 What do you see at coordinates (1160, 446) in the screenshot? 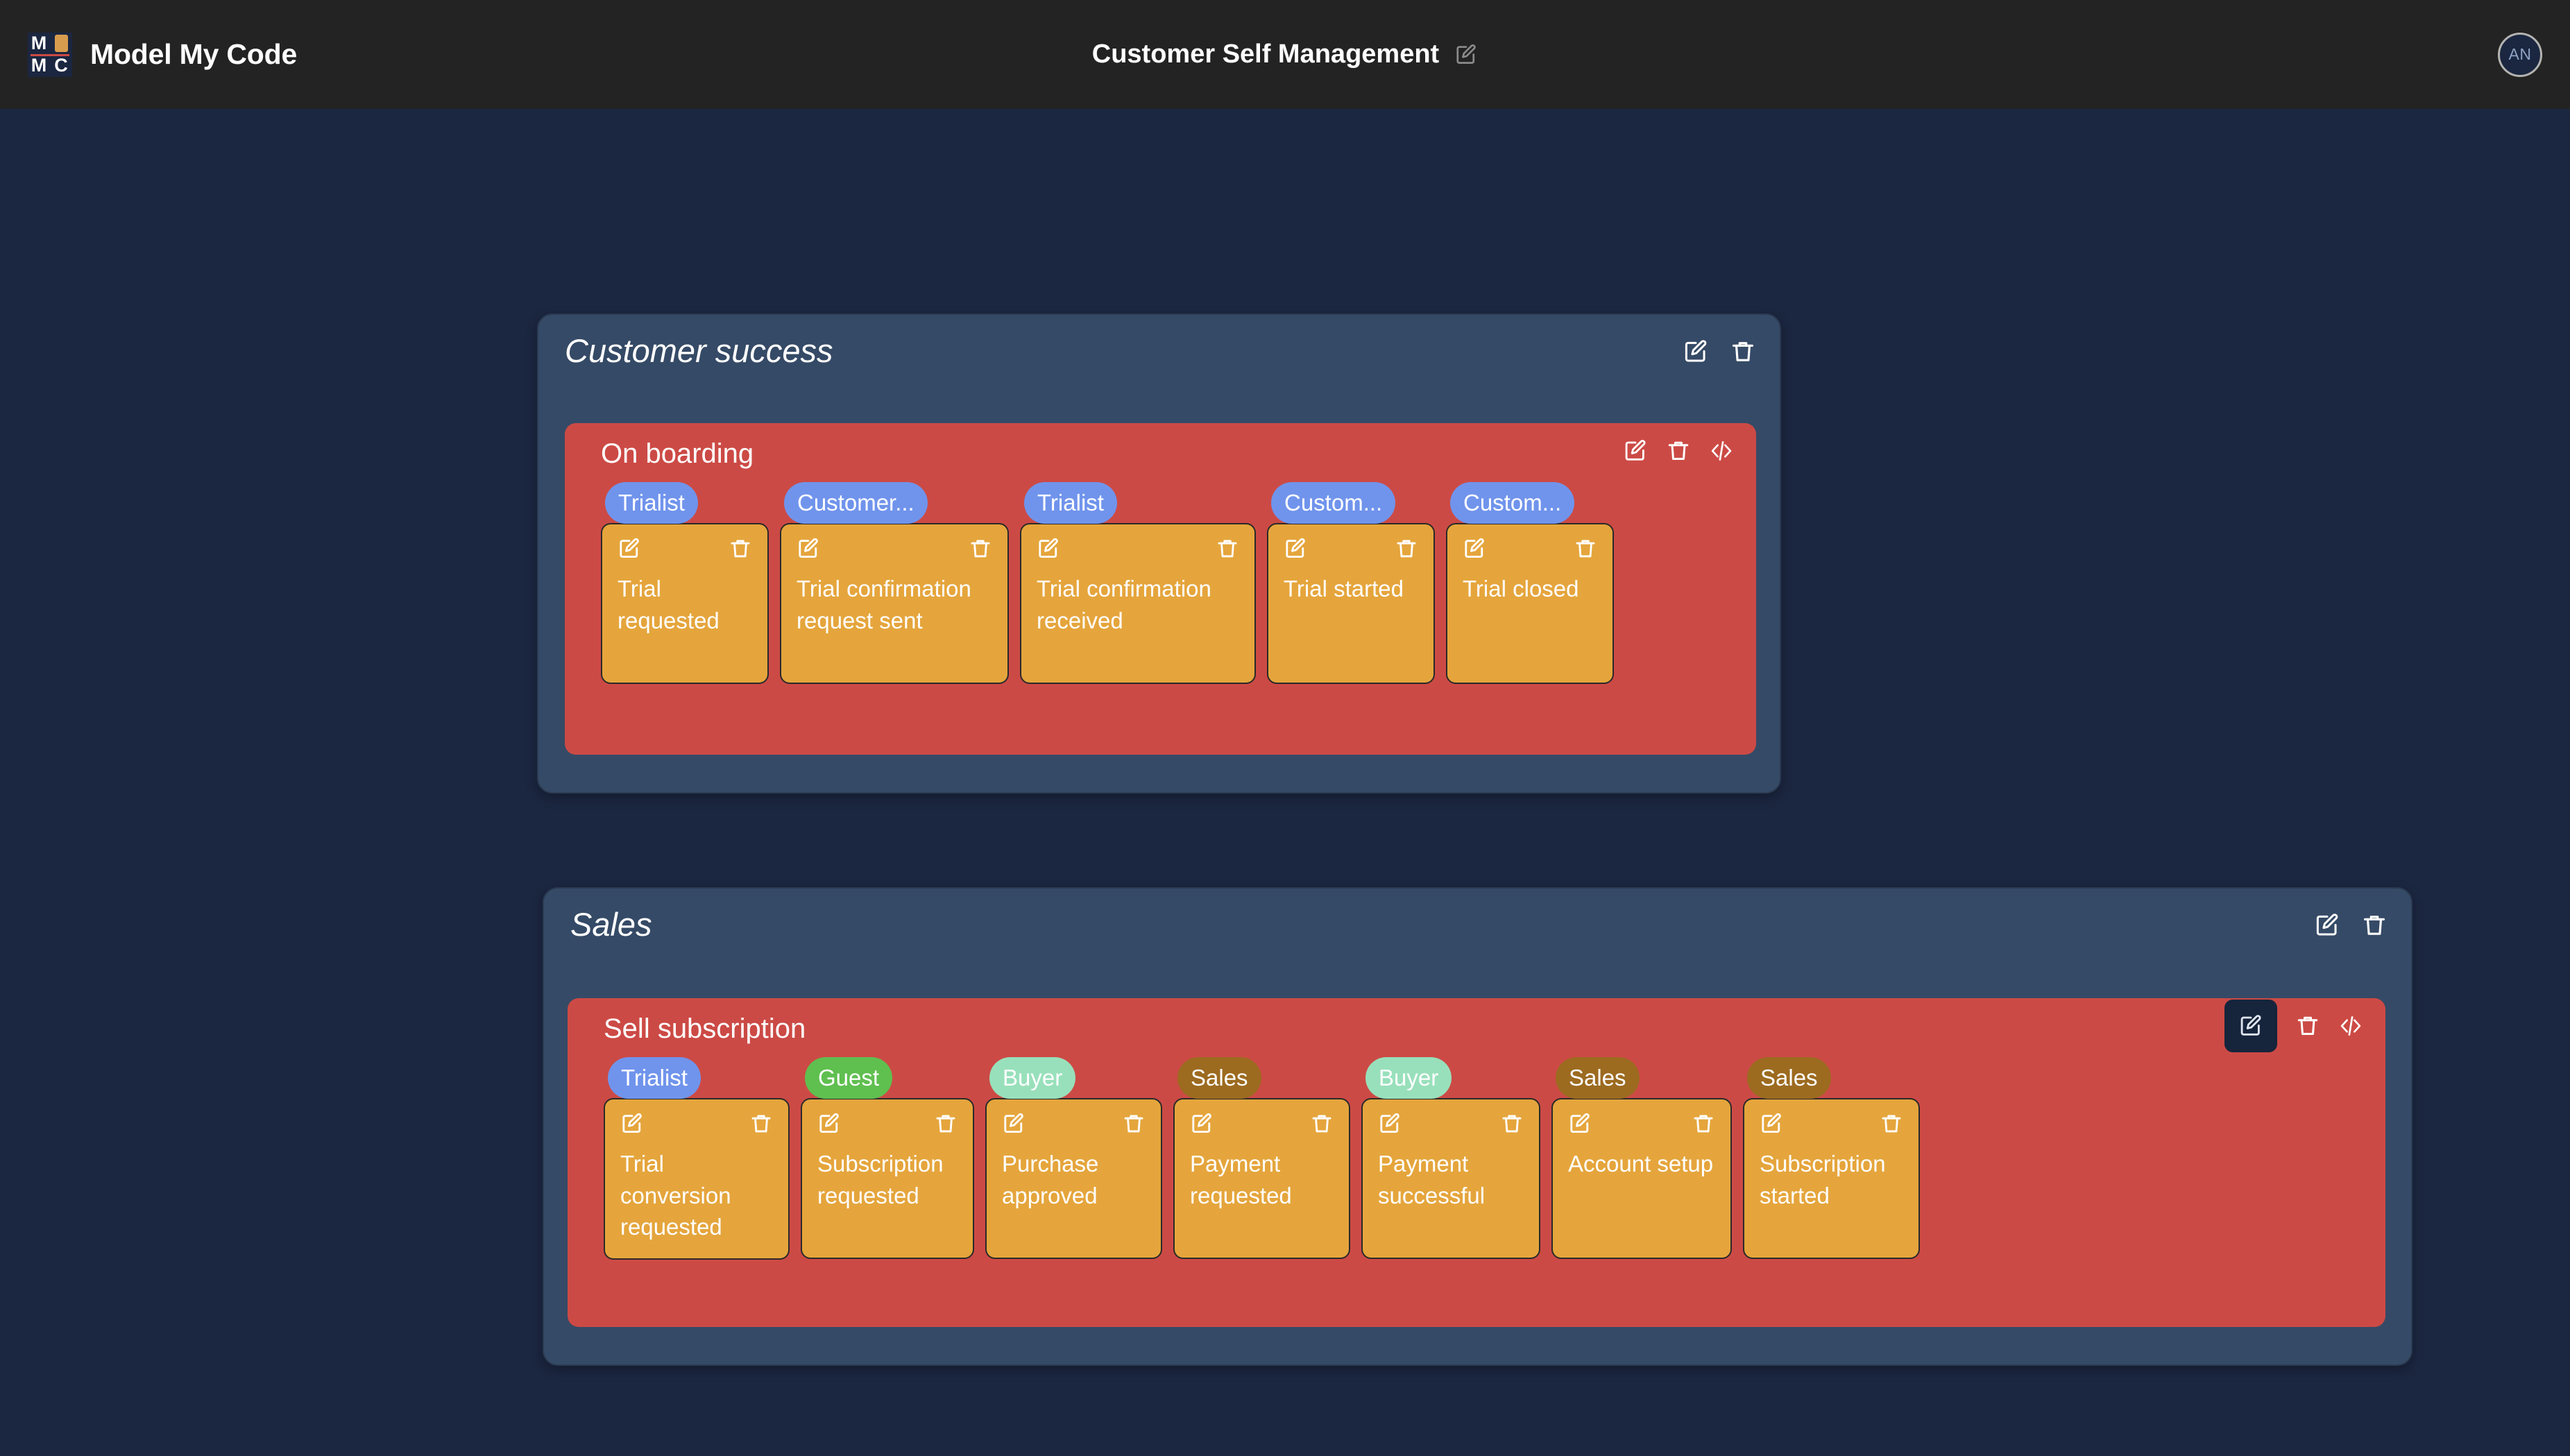
I see `group-header: On boarding` at bounding box center [1160, 446].